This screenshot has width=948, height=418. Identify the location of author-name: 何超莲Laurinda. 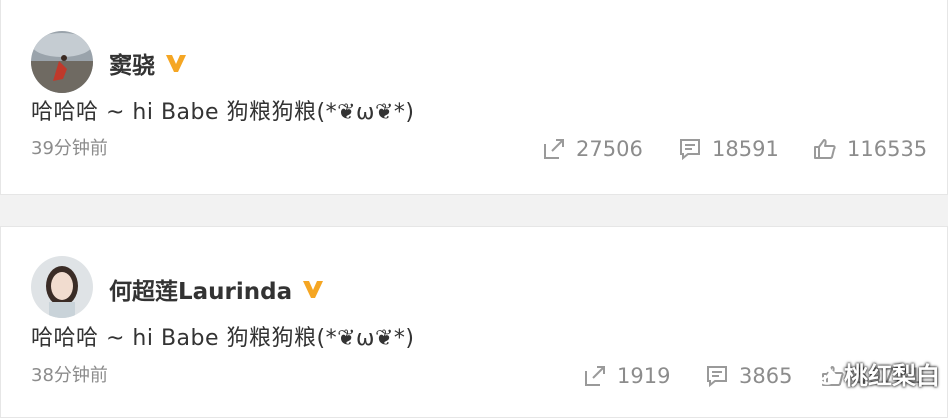
(216, 289).